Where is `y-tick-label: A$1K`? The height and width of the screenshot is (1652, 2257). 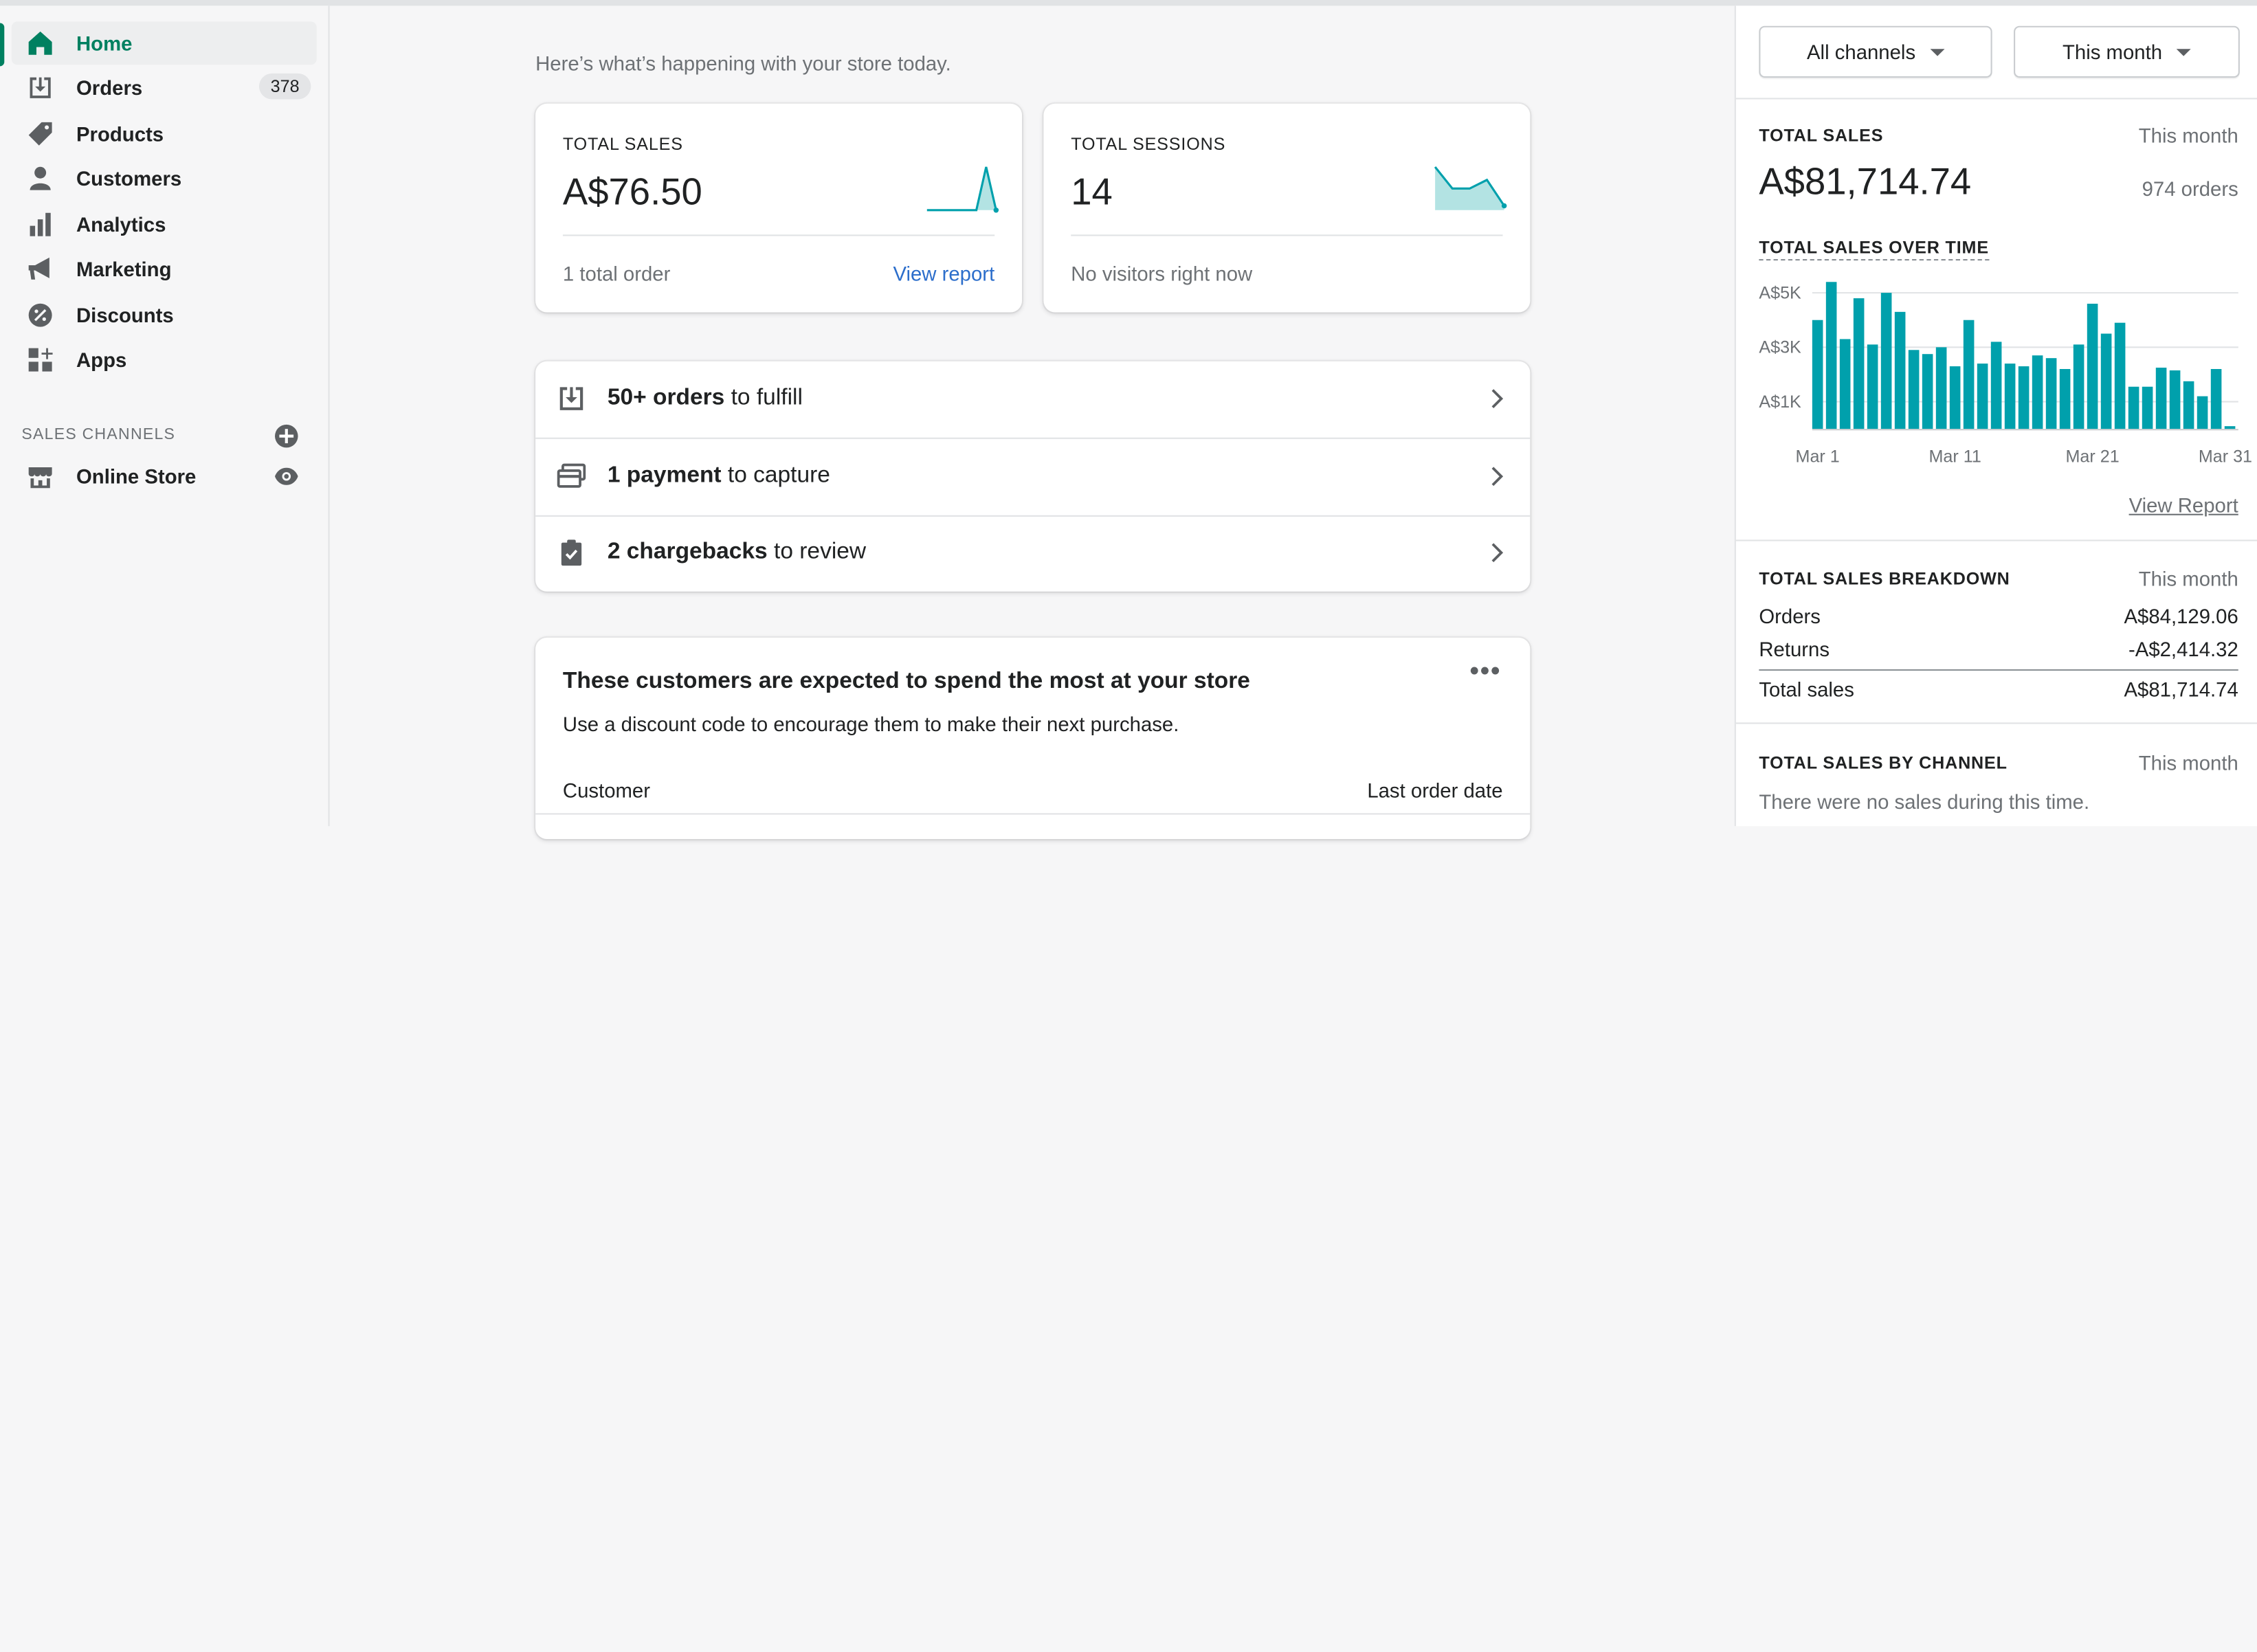
y-tick-label: A$1K is located at coordinates (1780, 402).